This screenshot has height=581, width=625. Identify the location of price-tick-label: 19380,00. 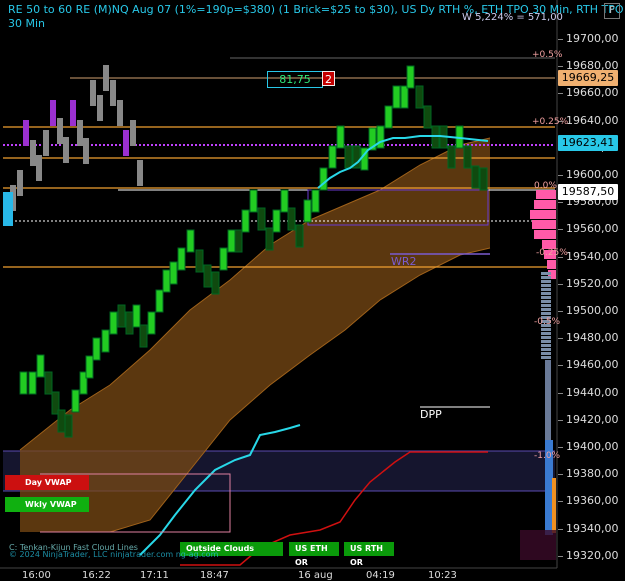
(592, 474).